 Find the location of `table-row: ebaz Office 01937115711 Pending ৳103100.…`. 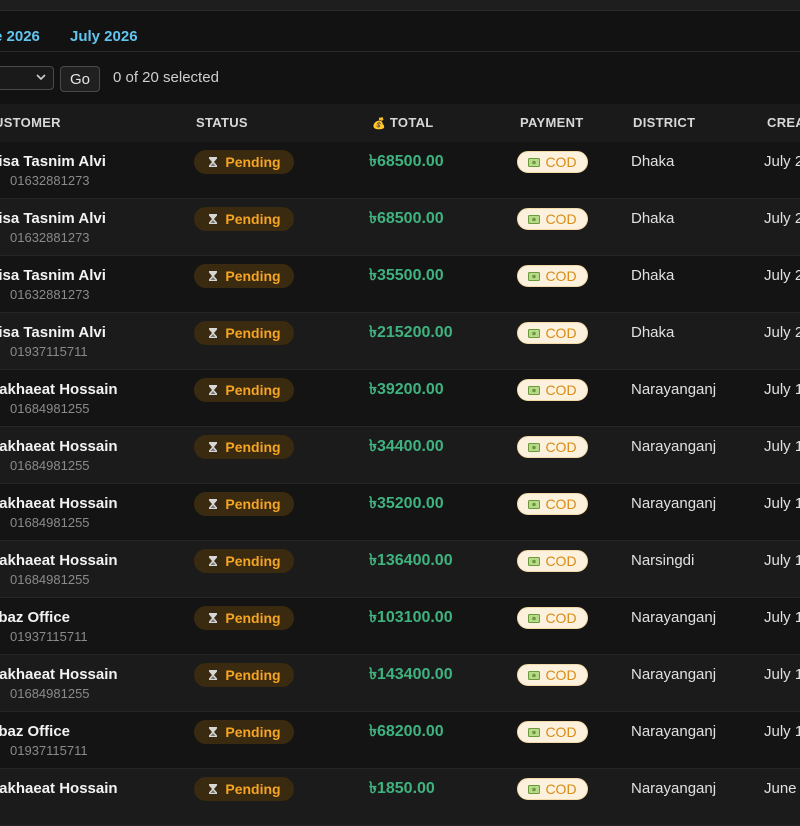

table-row: ebaz Office 01937115711 Pending ৳103100.… is located at coordinates (400, 626).